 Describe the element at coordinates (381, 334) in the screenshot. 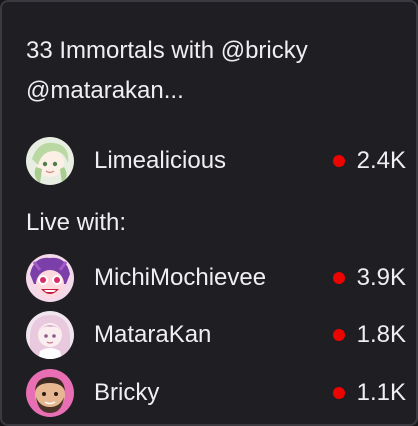

I see `guest-viewers-value: 1.8K` at that location.